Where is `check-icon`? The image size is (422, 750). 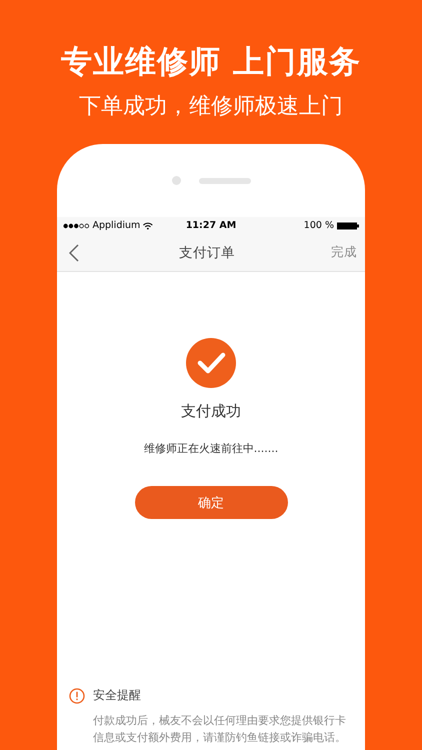
check-icon is located at coordinates (211, 363).